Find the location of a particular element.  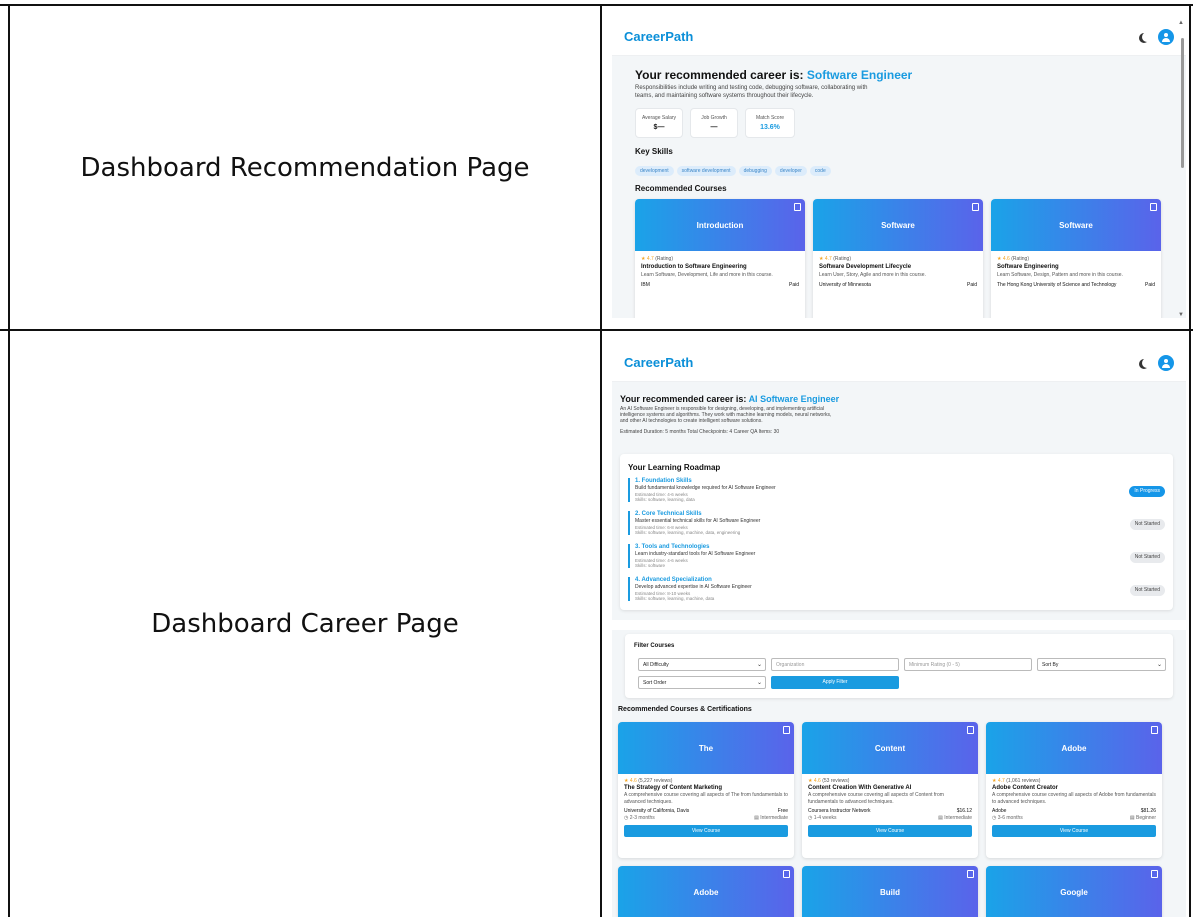

course-title: The Strategy of Content Marketing is located at coordinates (673, 788).